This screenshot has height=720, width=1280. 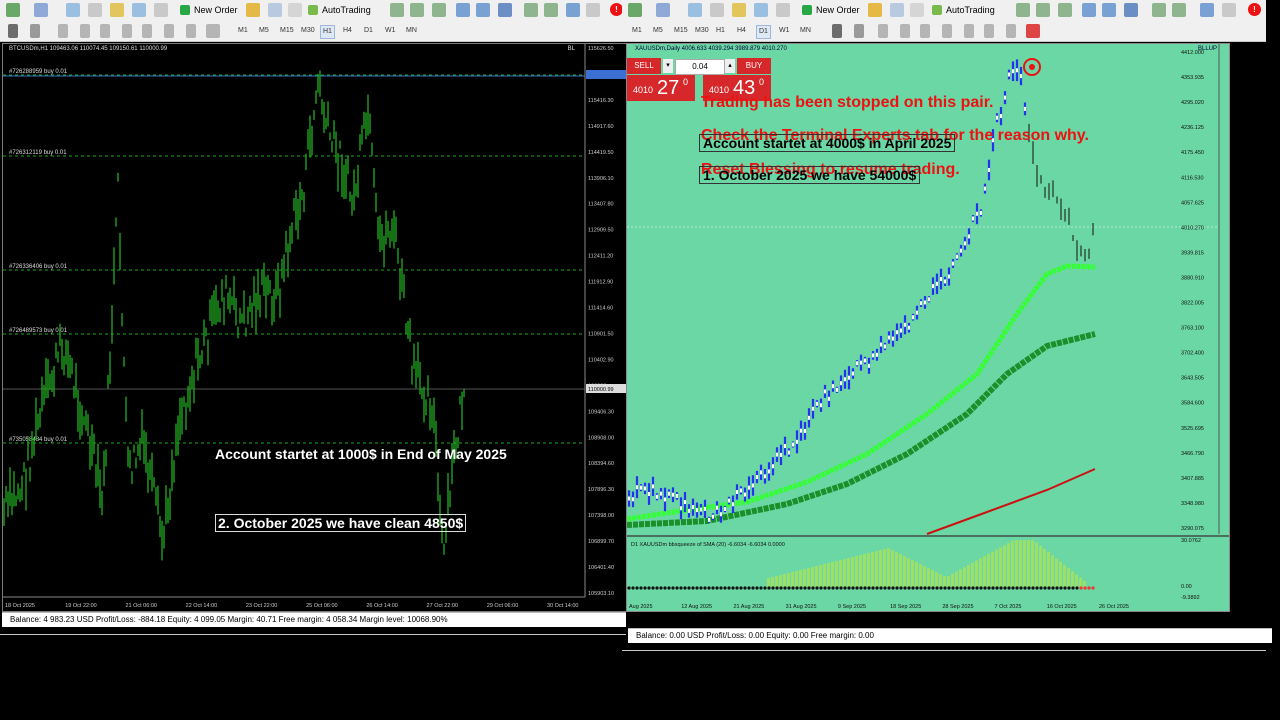 What do you see at coordinates (644, 66) in the screenshot?
I see `sell-button: SELL` at bounding box center [644, 66].